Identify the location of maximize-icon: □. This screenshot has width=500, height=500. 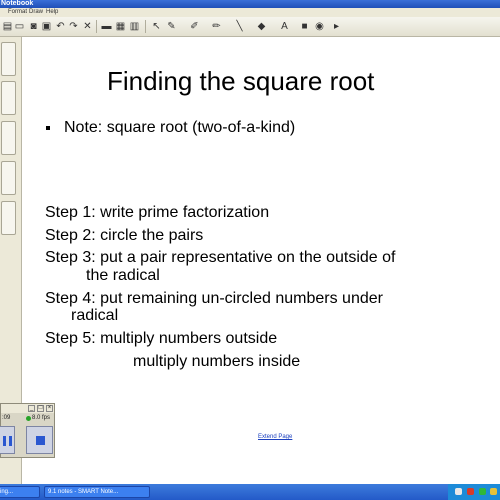
(40, 408).